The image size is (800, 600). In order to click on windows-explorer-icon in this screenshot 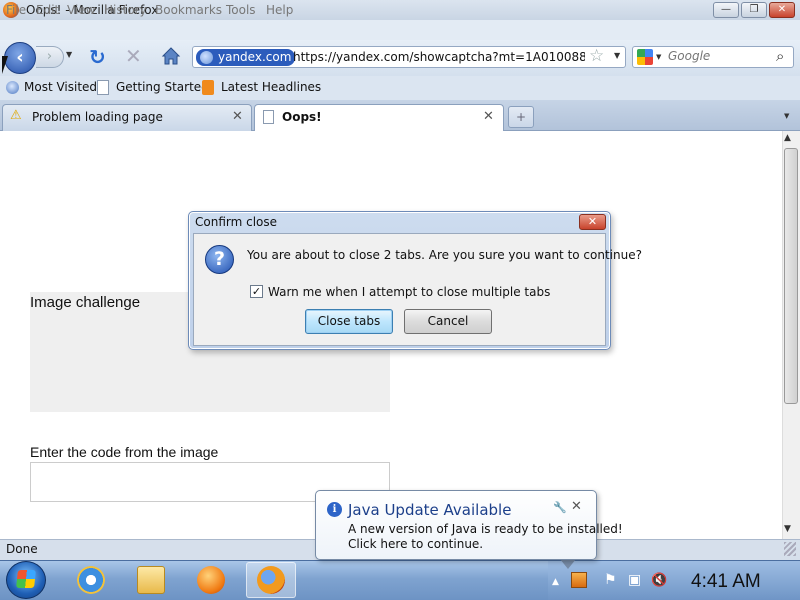, I will do `click(151, 580)`.